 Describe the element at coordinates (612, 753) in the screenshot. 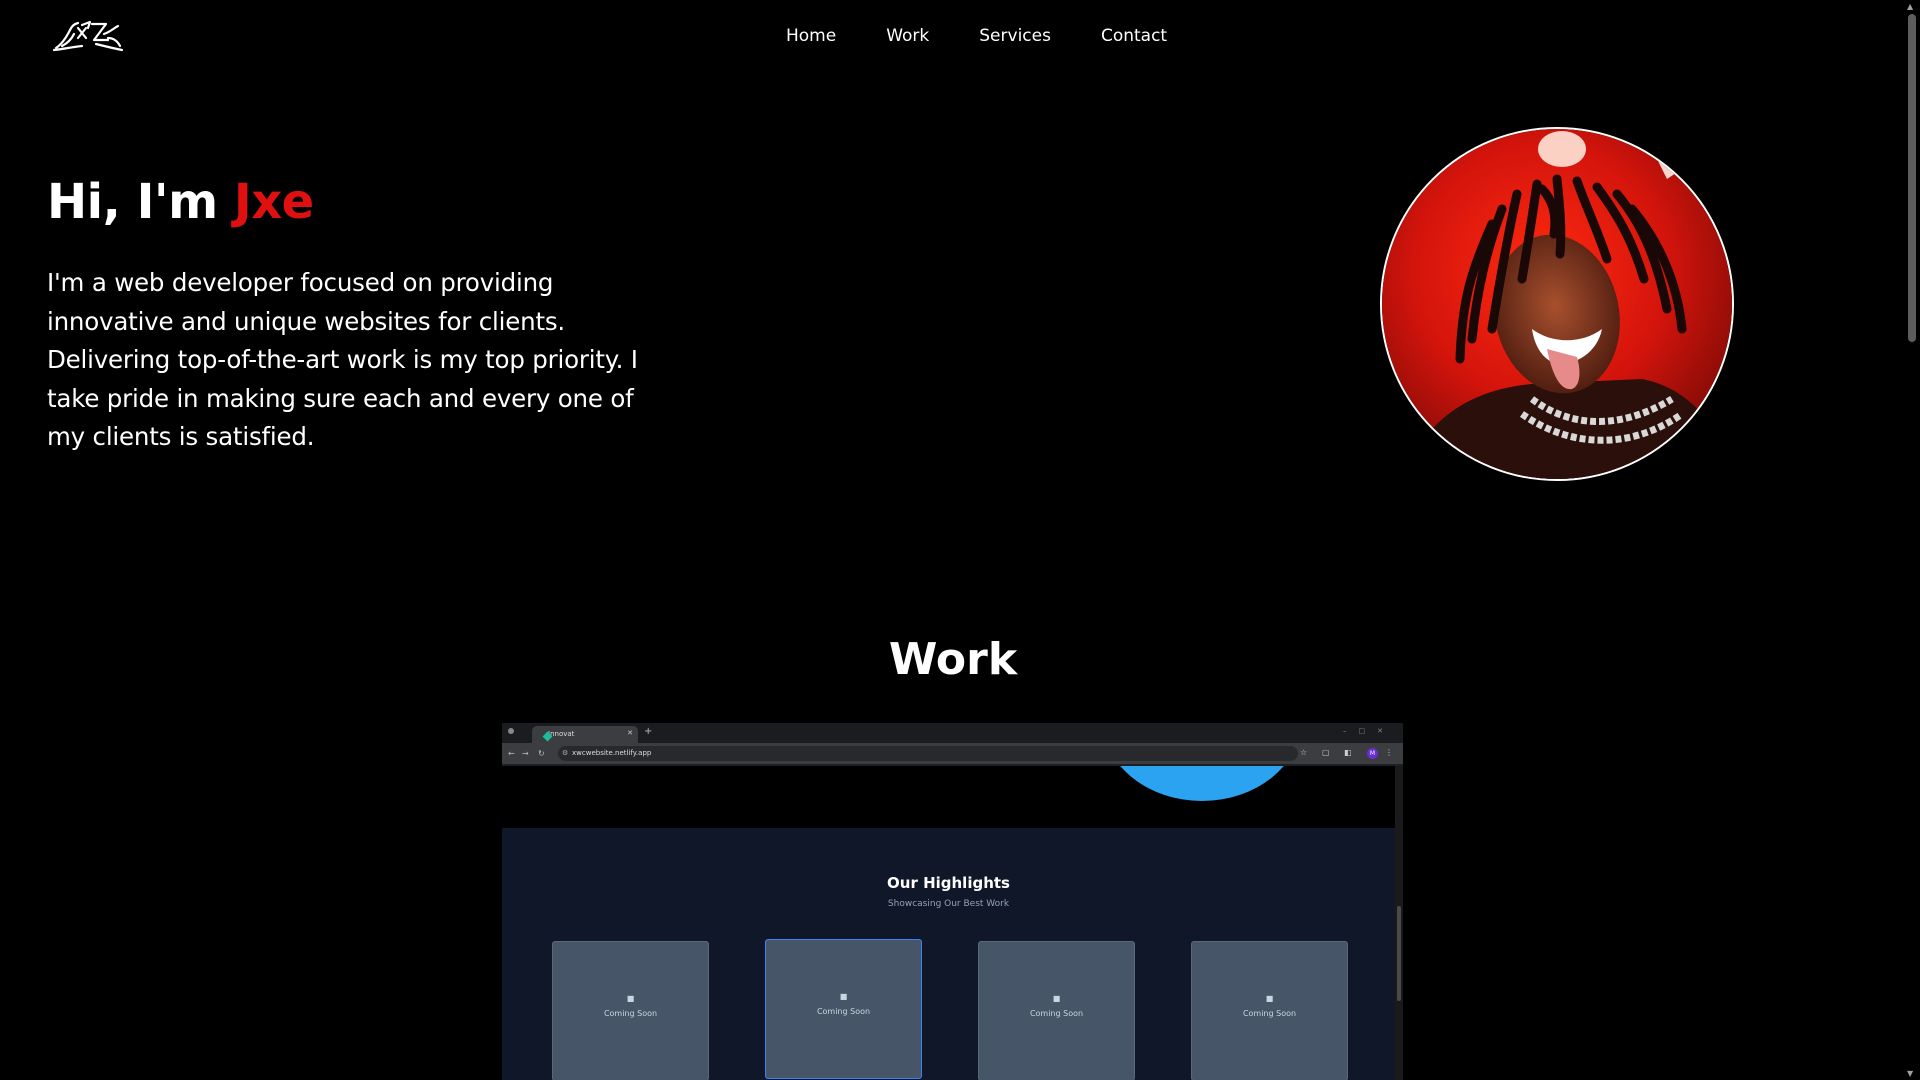

I see `browser-url: xwcwebsite.netlify.app` at that location.